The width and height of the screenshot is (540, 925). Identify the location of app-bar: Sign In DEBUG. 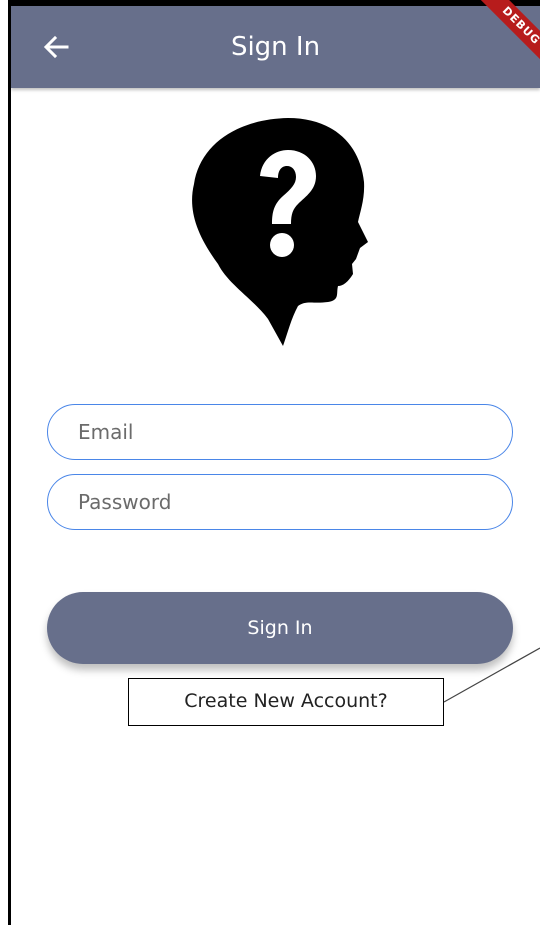
(275, 44).